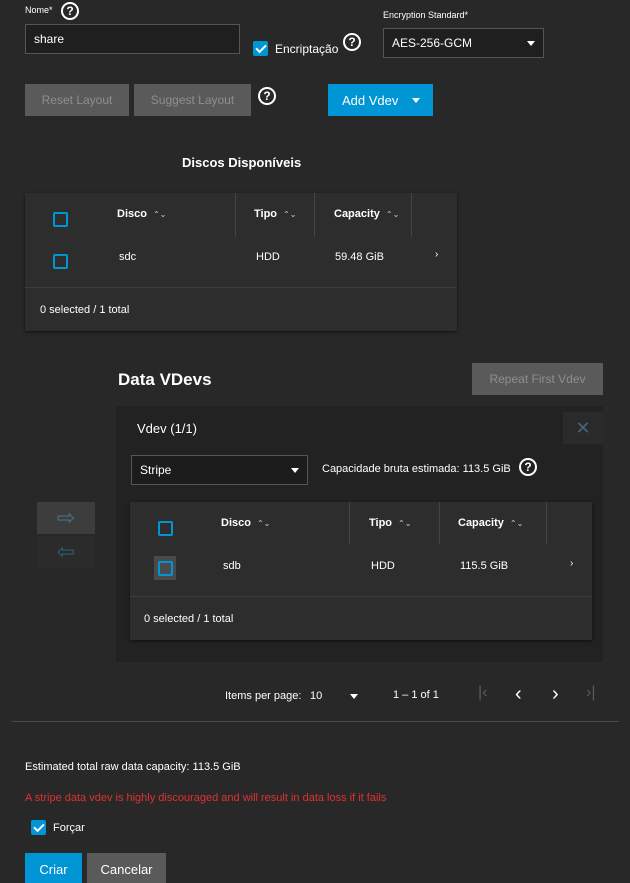  What do you see at coordinates (38, 827) in the screenshot?
I see `force-checkbox` at bounding box center [38, 827].